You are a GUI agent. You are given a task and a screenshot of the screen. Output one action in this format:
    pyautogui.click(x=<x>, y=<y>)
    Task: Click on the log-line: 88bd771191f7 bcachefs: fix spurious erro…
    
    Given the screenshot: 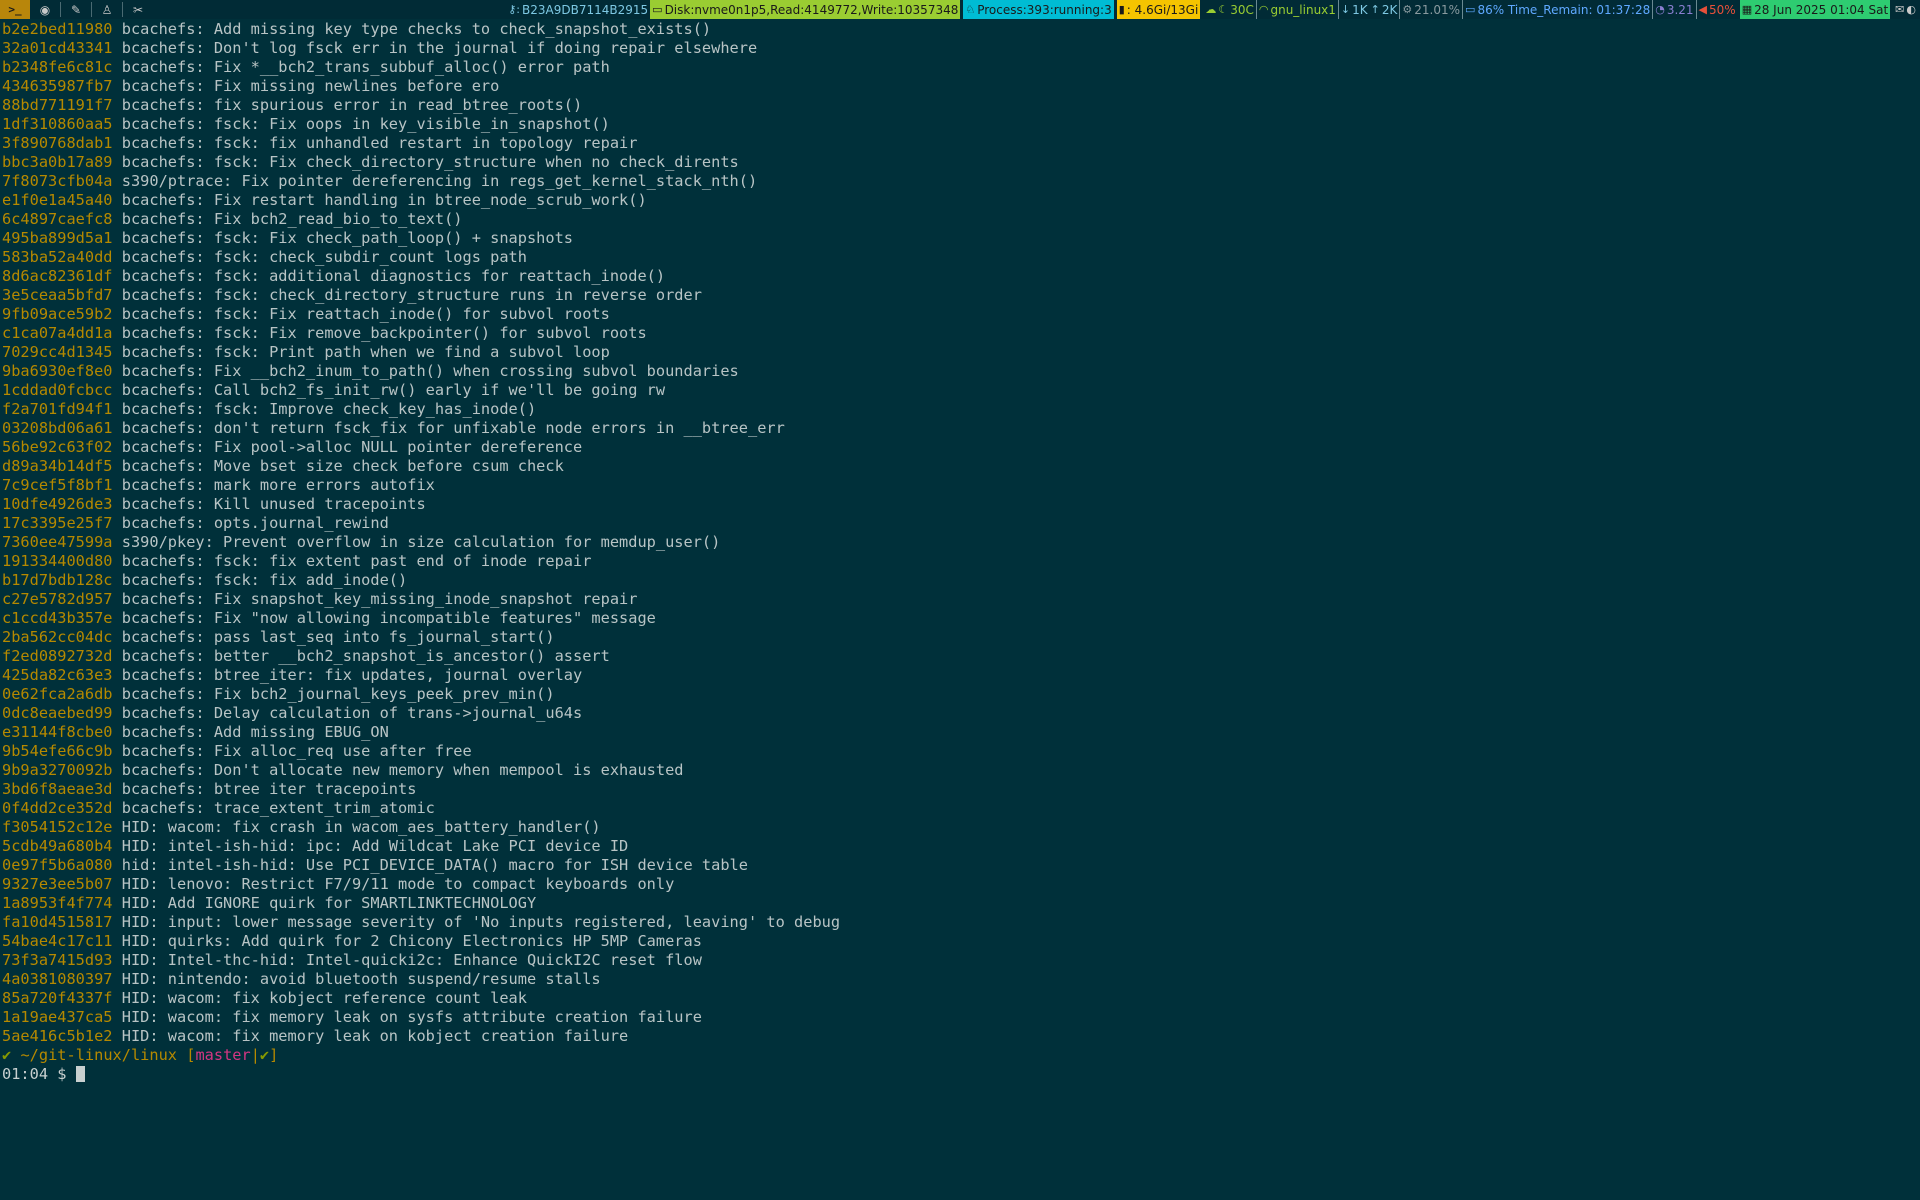 What is the action you would take?
    pyautogui.click(x=421, y=105)
    